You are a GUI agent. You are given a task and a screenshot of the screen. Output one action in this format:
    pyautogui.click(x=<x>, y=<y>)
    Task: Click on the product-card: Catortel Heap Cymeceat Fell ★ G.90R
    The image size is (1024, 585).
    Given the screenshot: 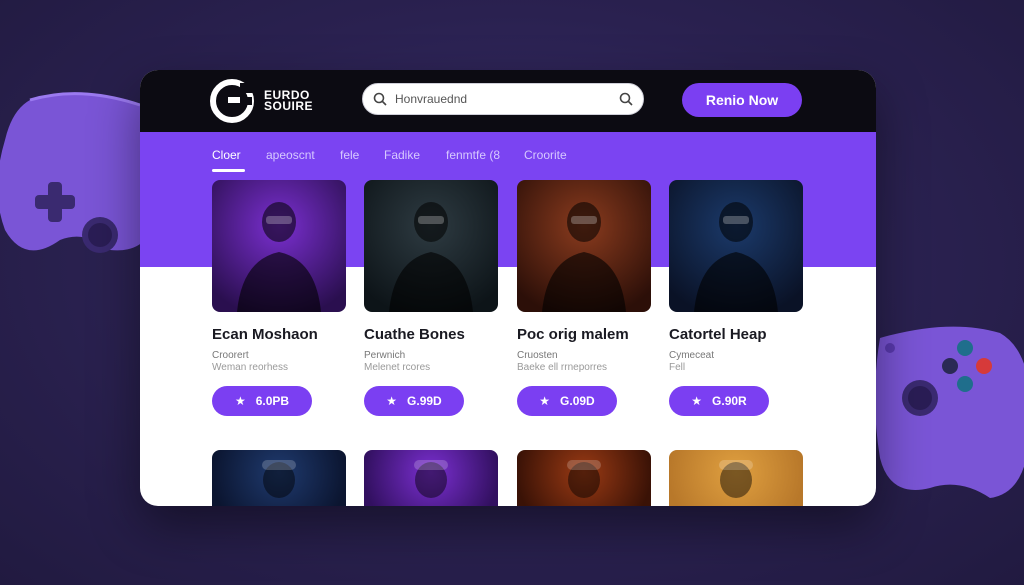 What is the action you would take?
    pyautogui.click(x=736, y=298)
    